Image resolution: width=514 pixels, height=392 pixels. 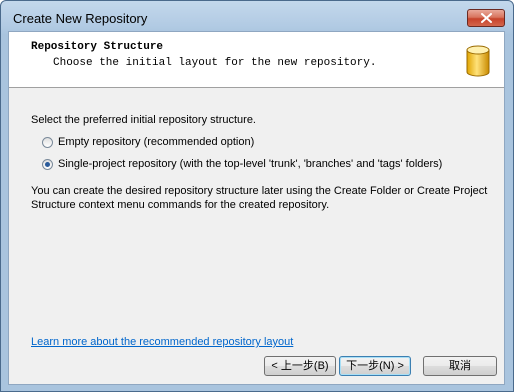 I want to click on header-title: Repository Structure, so click(x=97, y=47).